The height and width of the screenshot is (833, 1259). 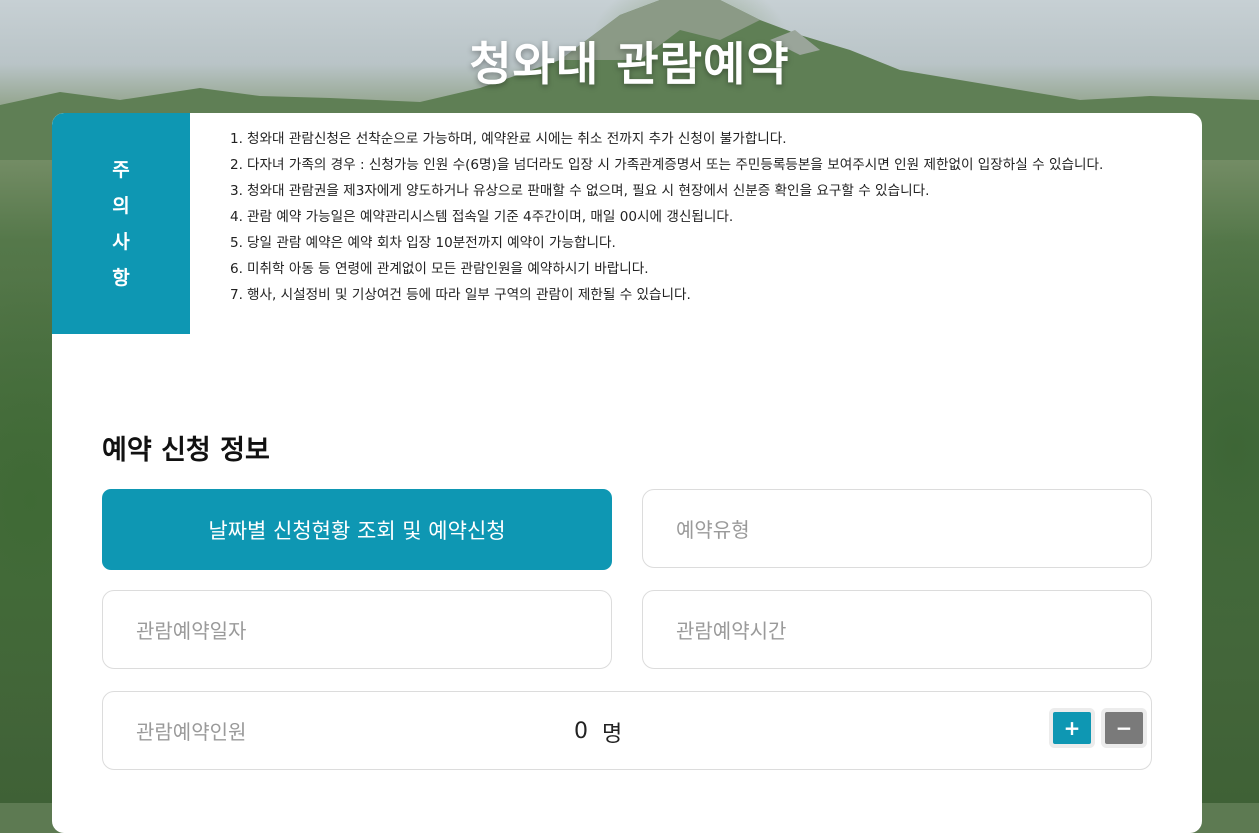 I want to click on increment-button: +, so click(x=1072, y=728).